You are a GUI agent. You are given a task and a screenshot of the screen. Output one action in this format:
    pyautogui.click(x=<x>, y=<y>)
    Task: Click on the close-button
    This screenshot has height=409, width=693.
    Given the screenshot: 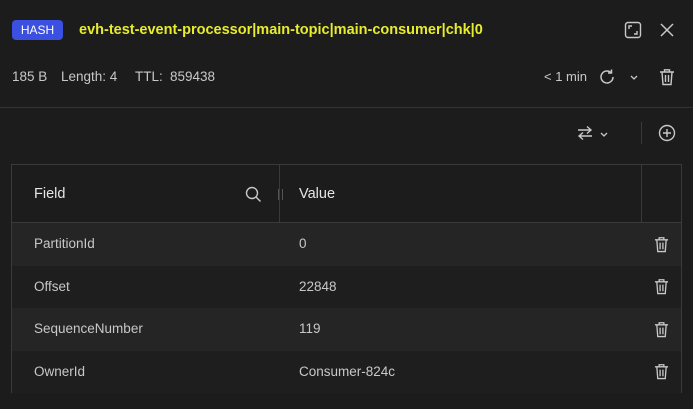 What is the action you would take?
    pyautogui.click(x=667, y=30)
    